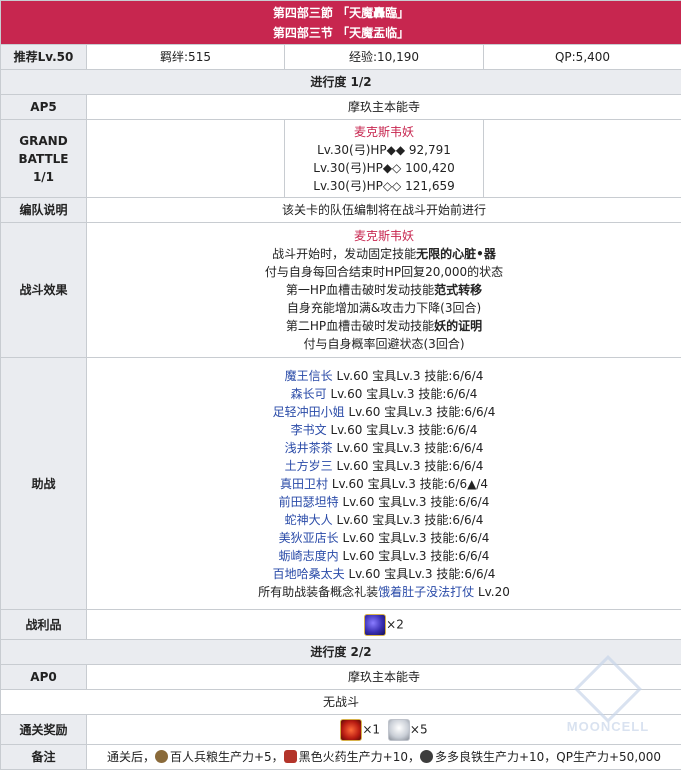  What do you see at coordinates (418, 729) in the screenshot?
I see `reward-2-count: ×5` at bounding box center [418, 729].